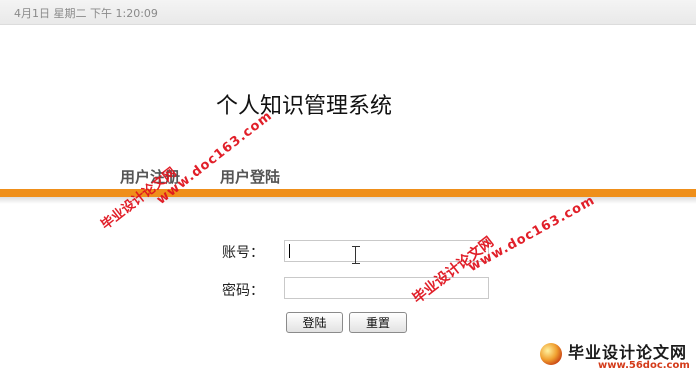 Image resolution: width=696 pixels, height=375 pixels. Describe the element at coordinates (615, 356) in the screenshot. I see `site-logo: 毕业设计论文网 www.56doc.com` at that location.